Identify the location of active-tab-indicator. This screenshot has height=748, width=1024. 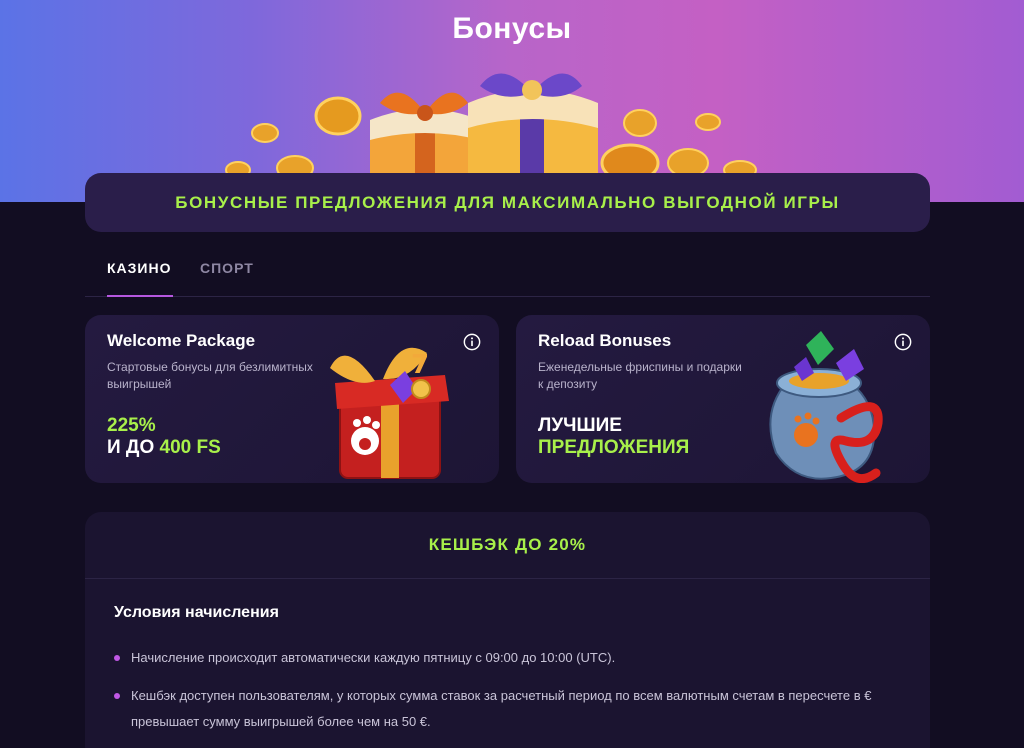
(140, 296).